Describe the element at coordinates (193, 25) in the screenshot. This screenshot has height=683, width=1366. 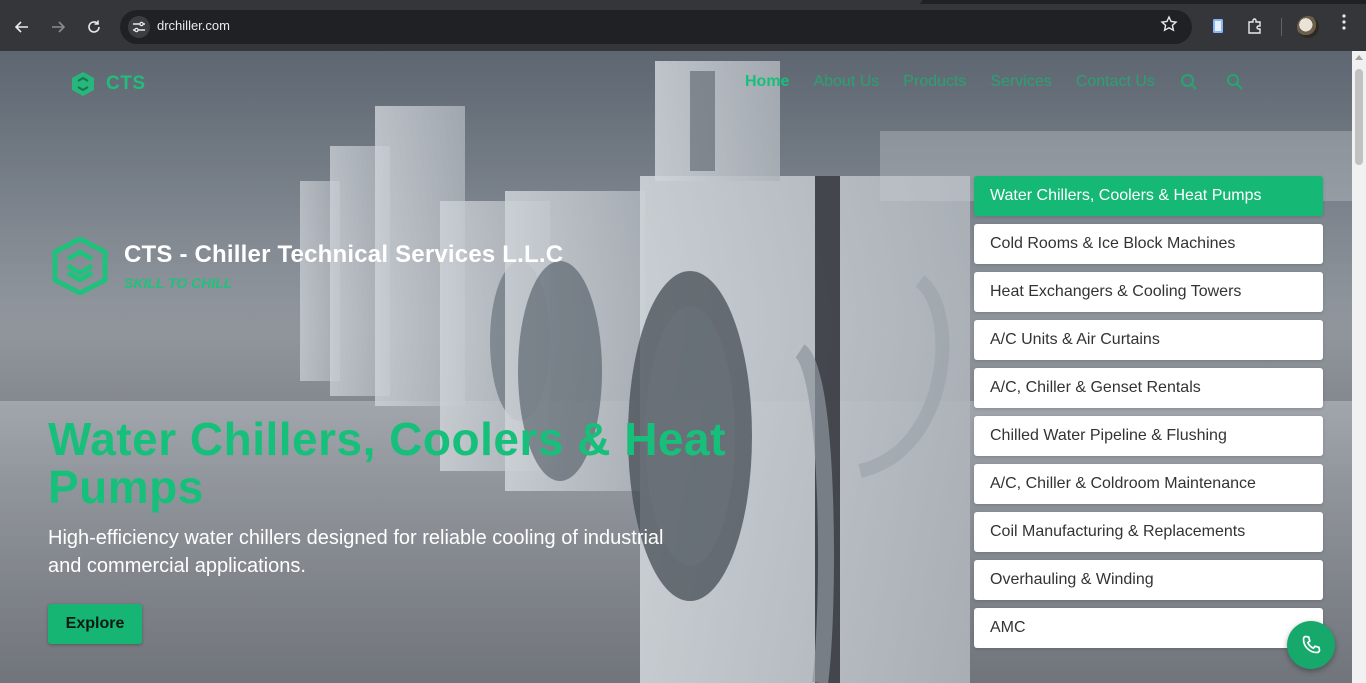
I see `url-text: drchiller.com` at that location.